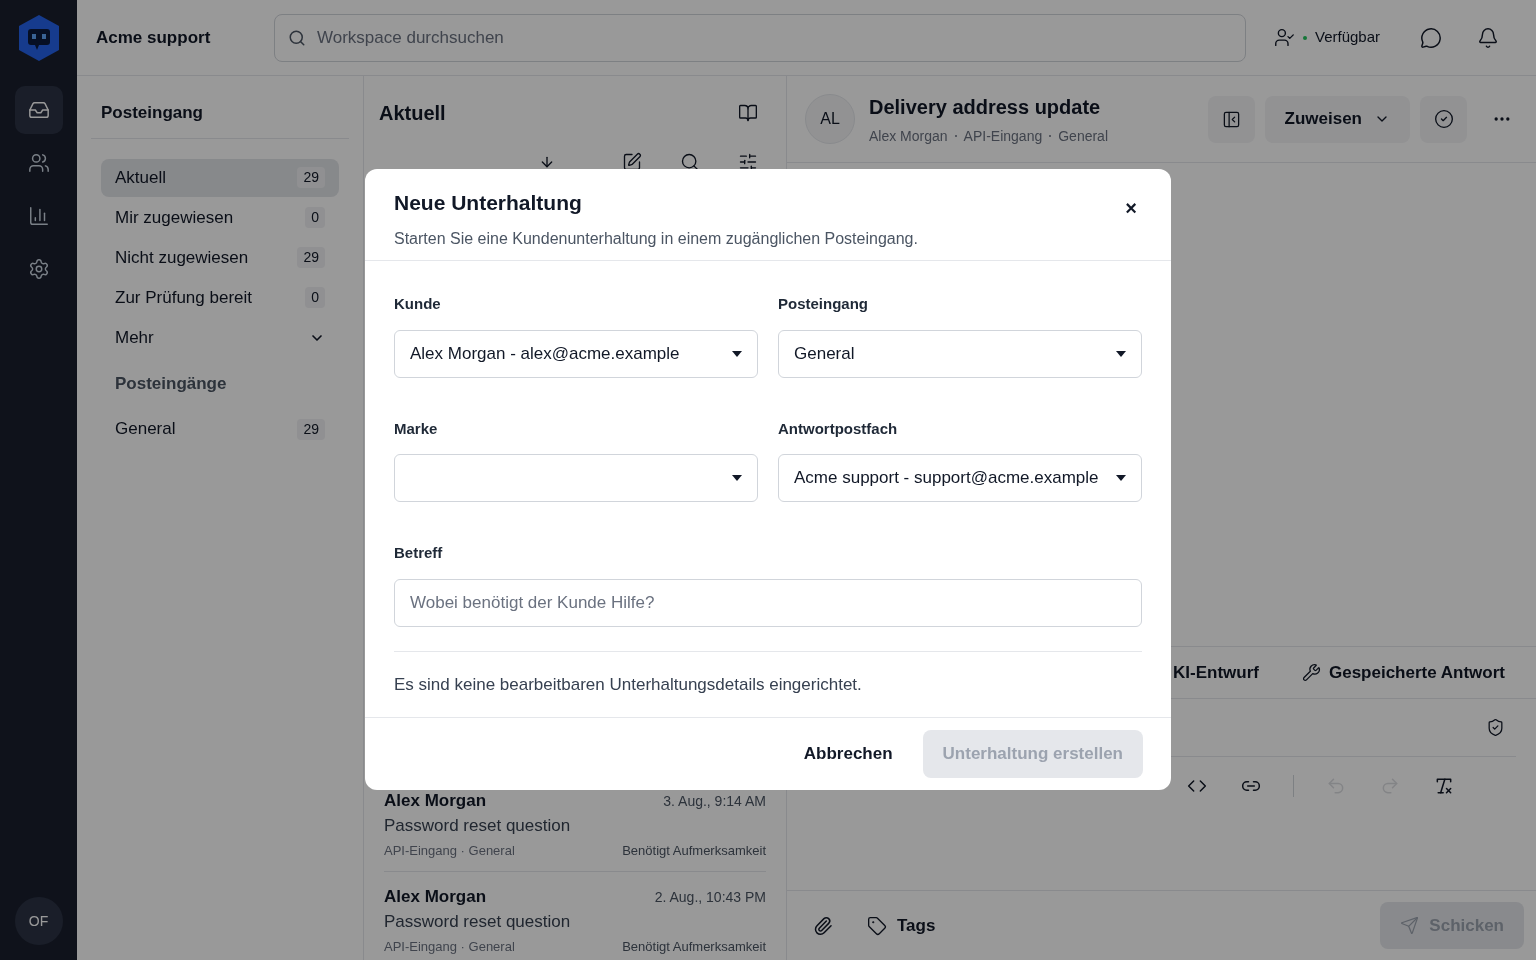  What do you see at coordinates (576, 353) in the screenshot?
I see `select-field: Alex Morgan - alex@acme.example` at bounding box center [576, 353].